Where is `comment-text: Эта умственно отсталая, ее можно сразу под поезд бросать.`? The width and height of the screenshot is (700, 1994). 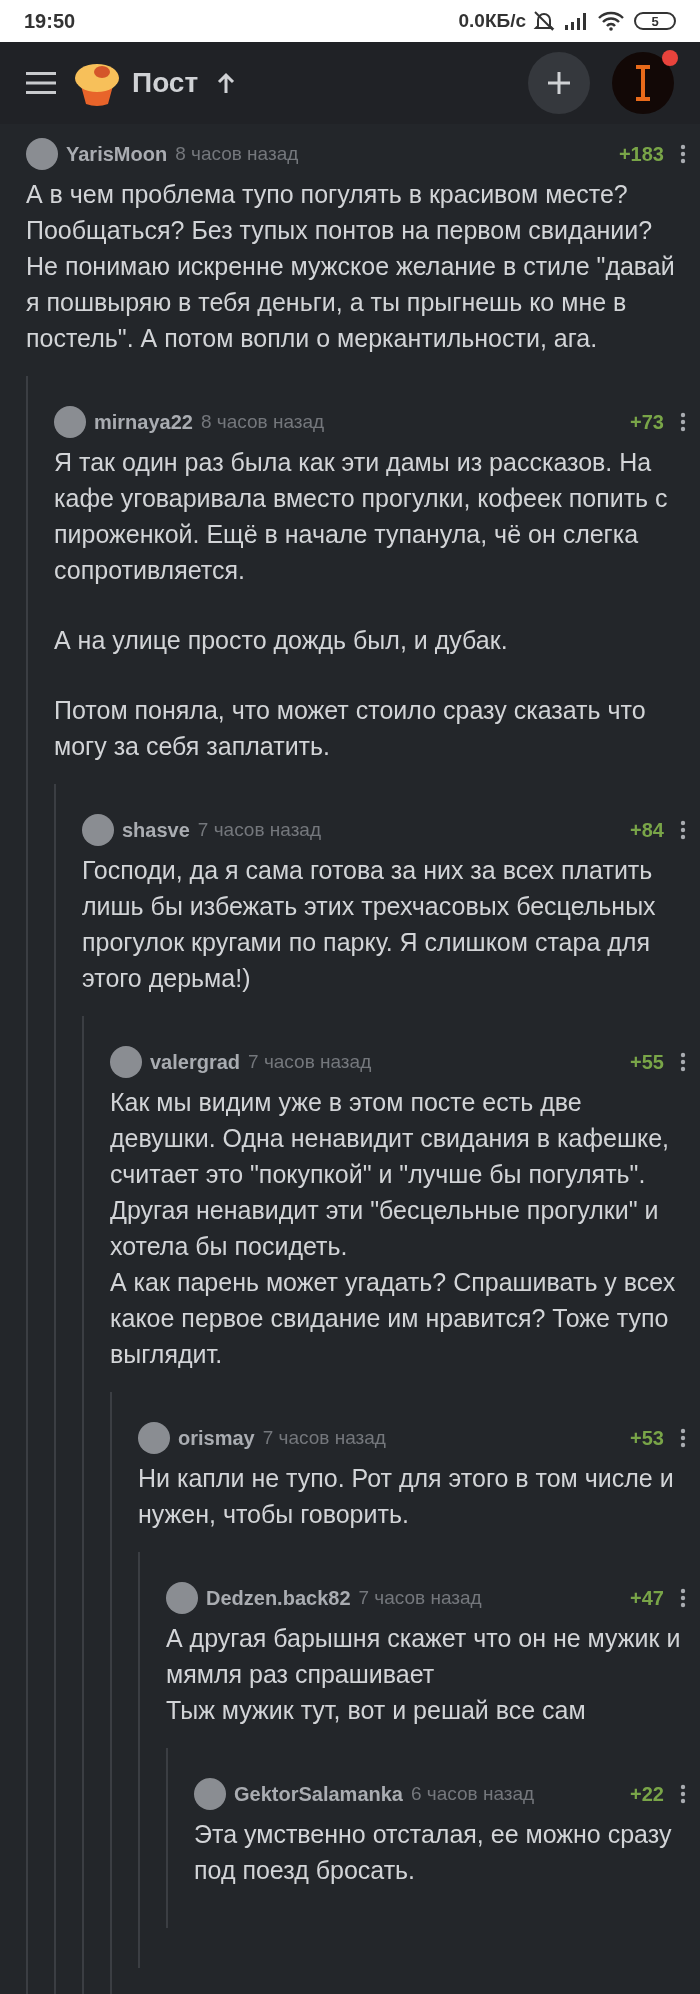 comment-text: Эта умственно отсталая, ее можно сразу под поезд бросать. is located at coordinates (433, 1852).